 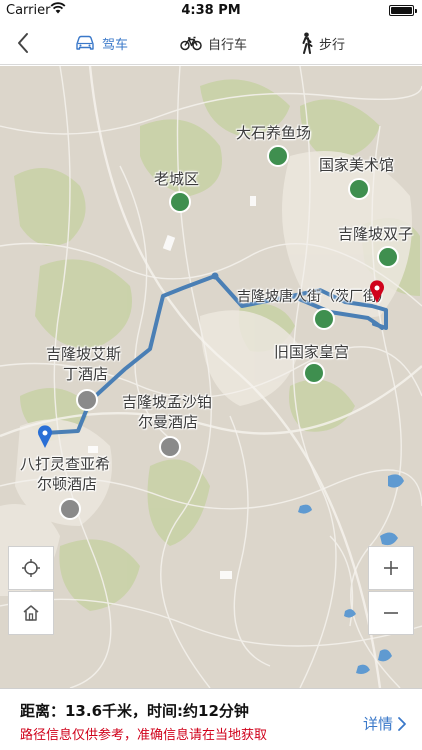 I want to click on crosshair-icon, so click(x=31, y=568).